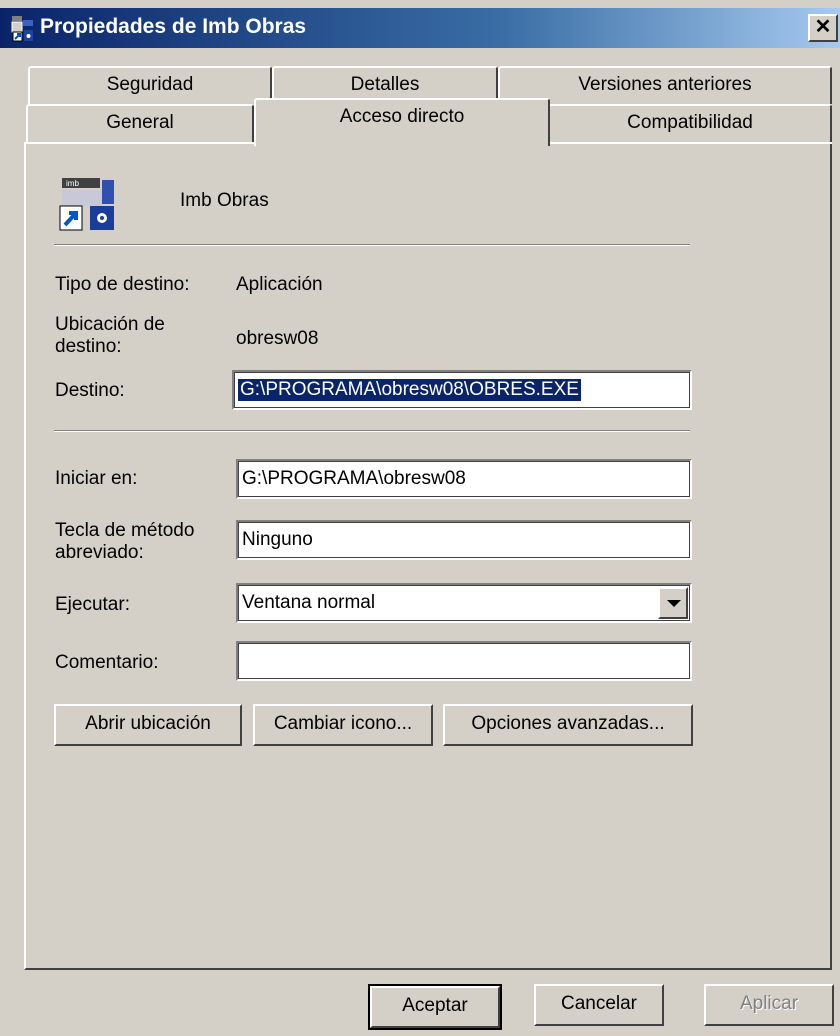 This screenshot has width=840, height=1036. Describe the element at coordinates (96, 478) in the screenshot. I see `start-in-label: Iniciar en:` at that location.